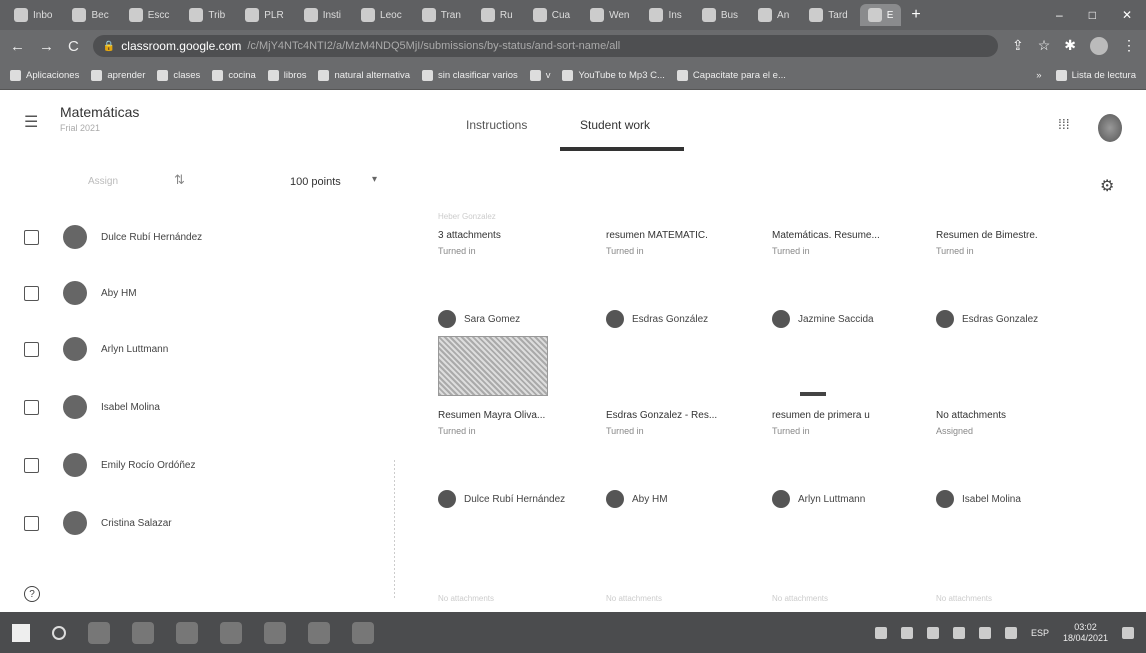 The width and height of the screenshot is (1146, 653). I want to click on student-row: Emily Rocío Ordóñez, so click(194, 465).